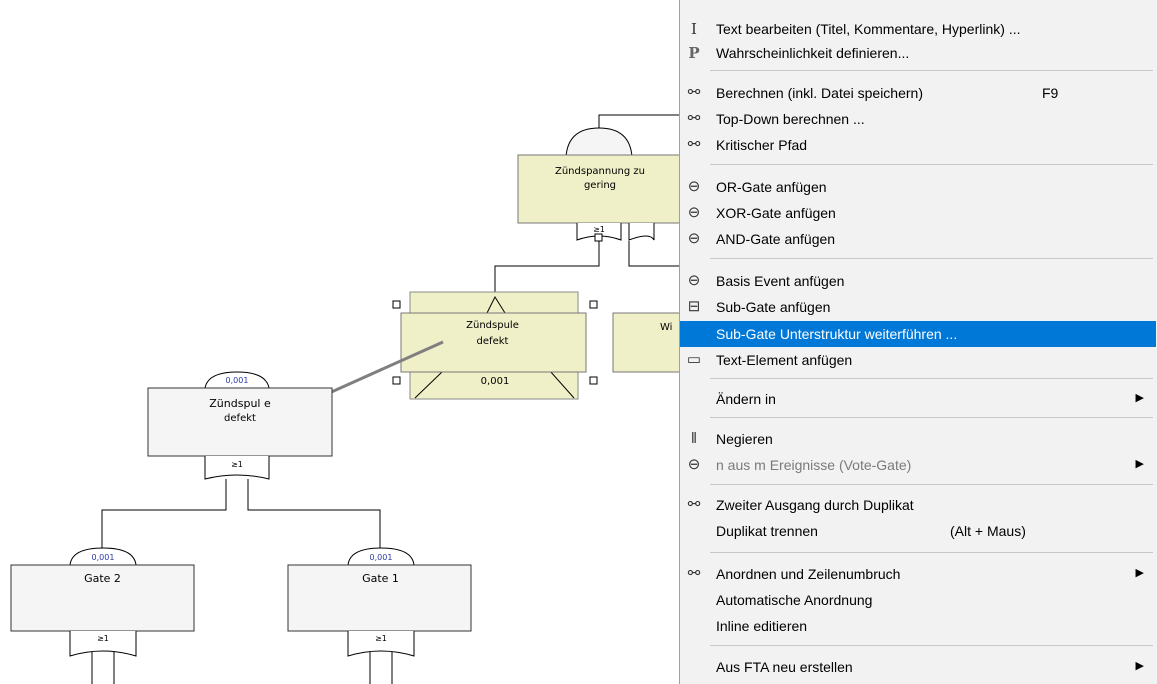 The width and height of the screenshot is (1157, 684). I want to click on xor-gate-icon: ⊖, so click(694, 212).